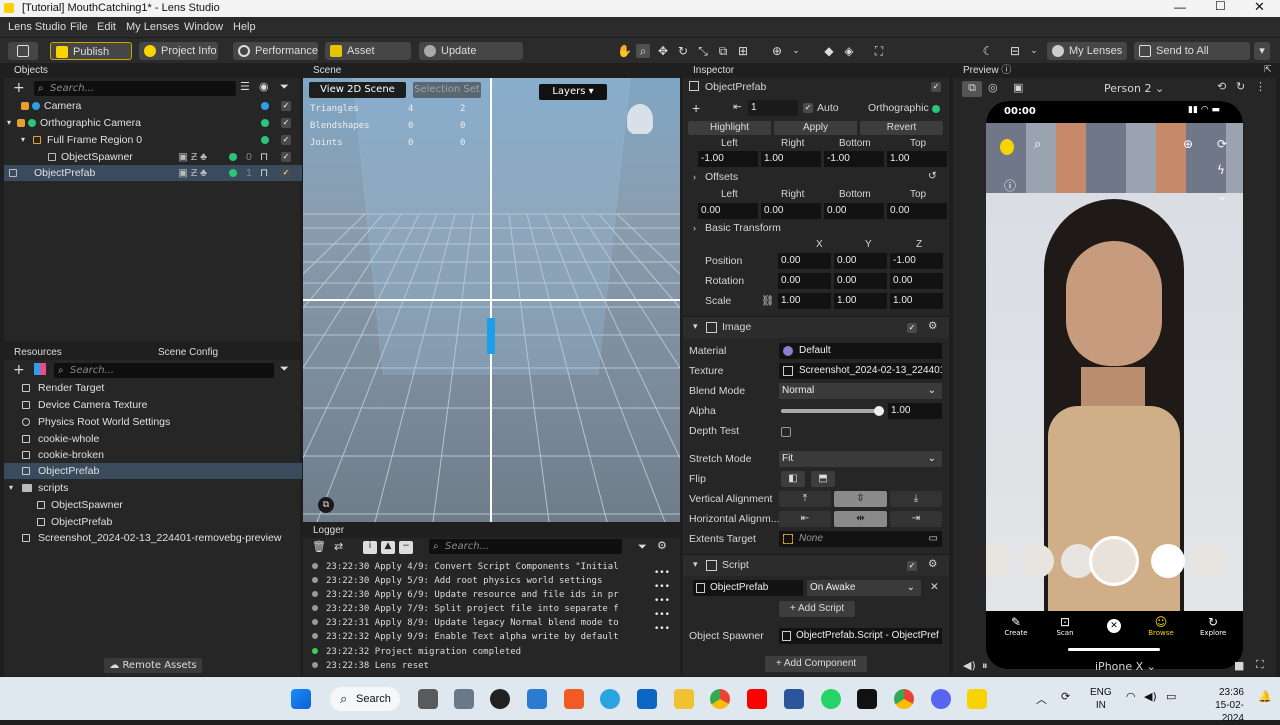 The height and width of the screenshot is (725, 1280). I want to click on frame-icon: ⛶, so click(879, 51).